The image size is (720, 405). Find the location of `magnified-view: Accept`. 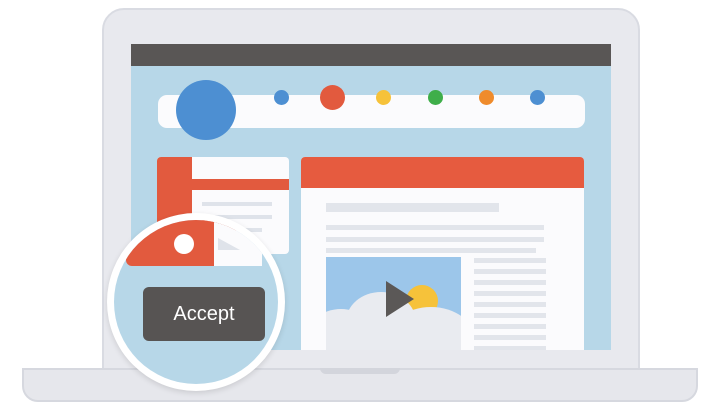

magnified-view: Accept is located at coordinates (196, 302).